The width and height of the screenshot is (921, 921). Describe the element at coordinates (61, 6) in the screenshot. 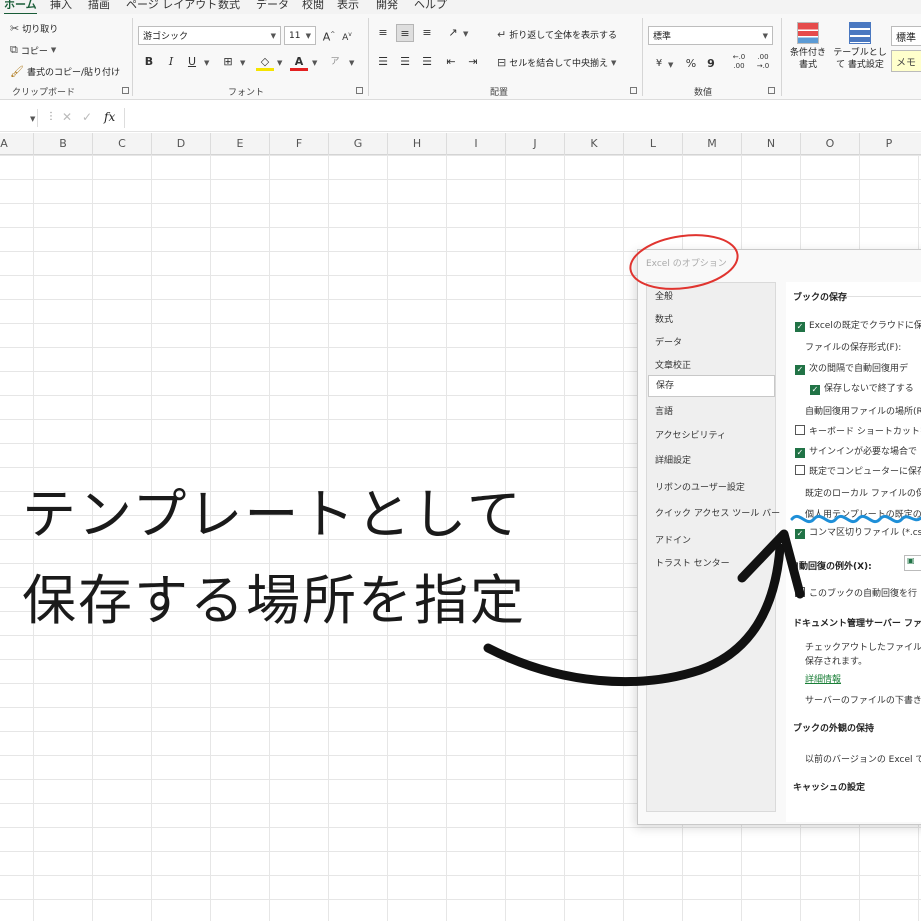

I see `tab-insert: 挿入` at that location.